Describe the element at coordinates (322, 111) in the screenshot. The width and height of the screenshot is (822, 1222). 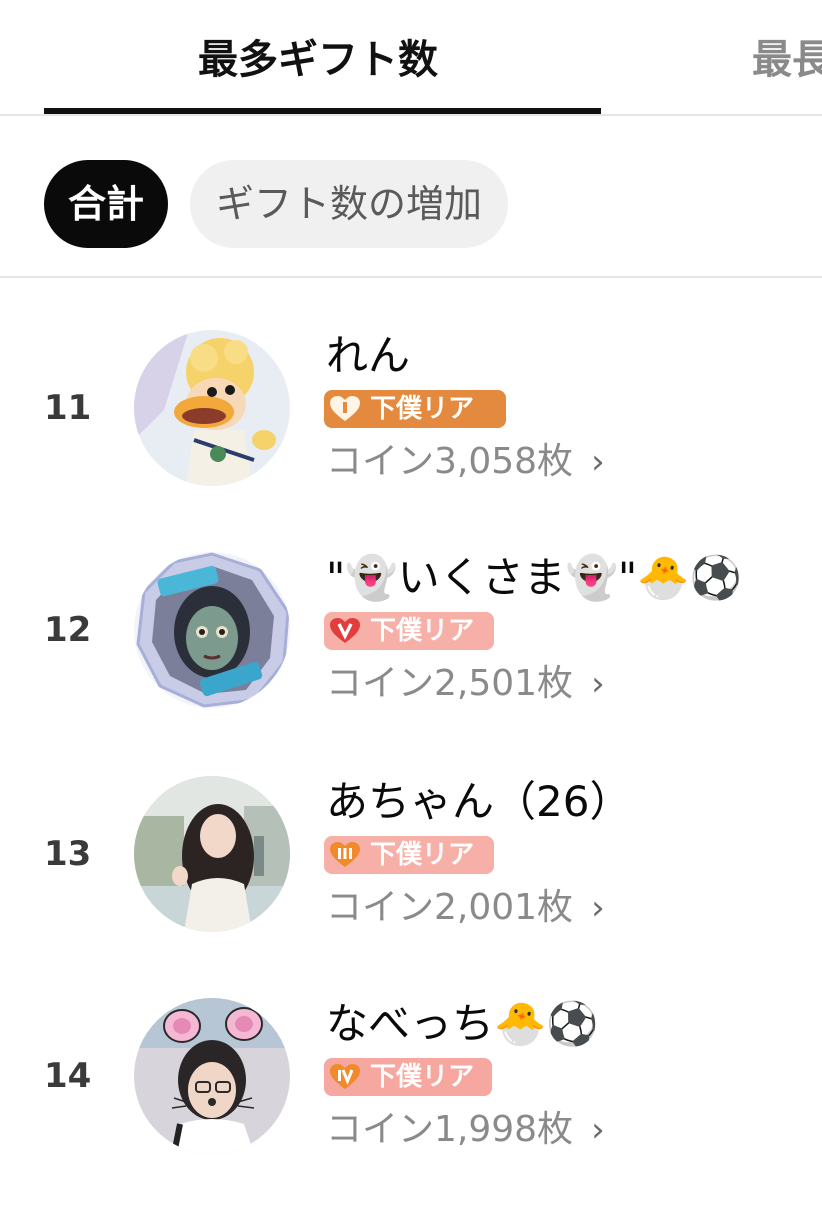
I see `active-tab-indicator` at that location.